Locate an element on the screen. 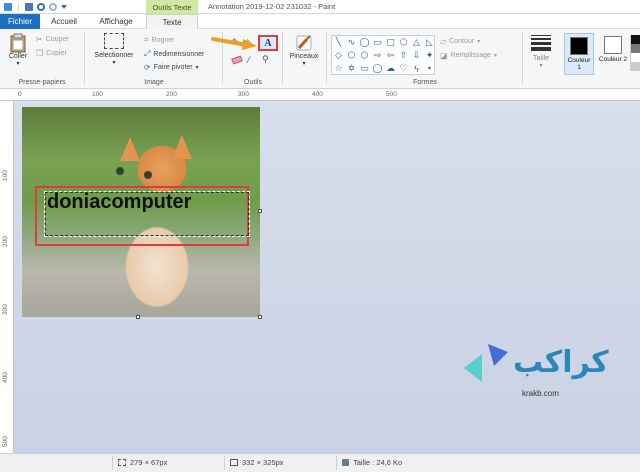  crop-button: ⌗ Rogner is located at coordinates (159, 40).